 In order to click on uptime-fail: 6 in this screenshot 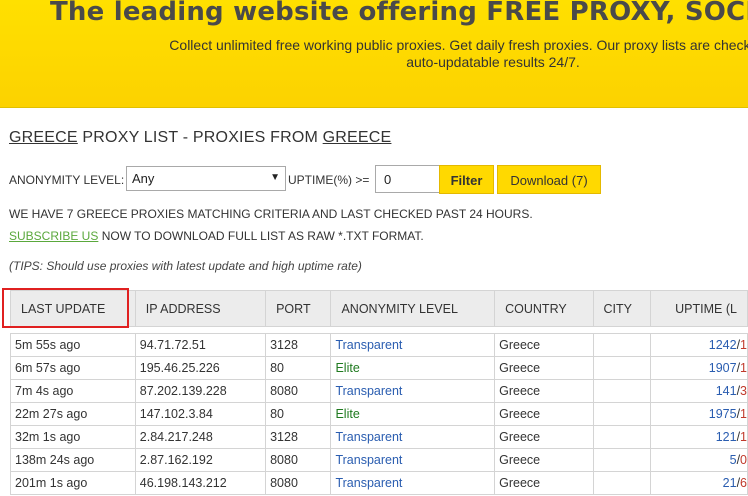, I will do `click(743, 483)`.